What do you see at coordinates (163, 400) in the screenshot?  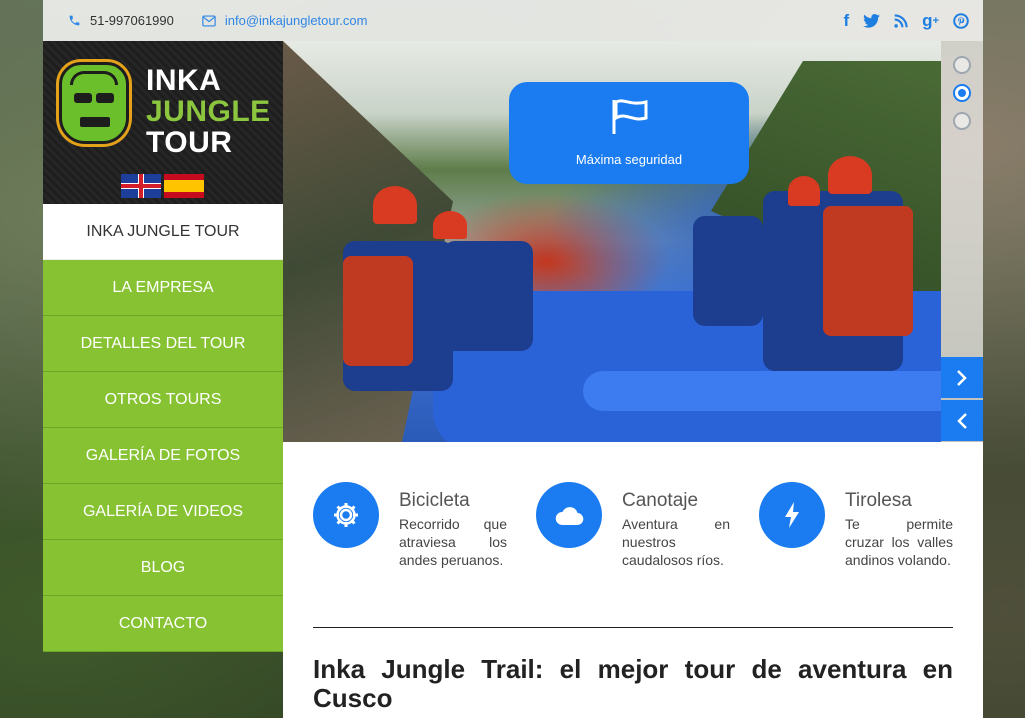 I see `menu-item-otros-tours: OTROS TOURS` at bounding box center [163, 400].